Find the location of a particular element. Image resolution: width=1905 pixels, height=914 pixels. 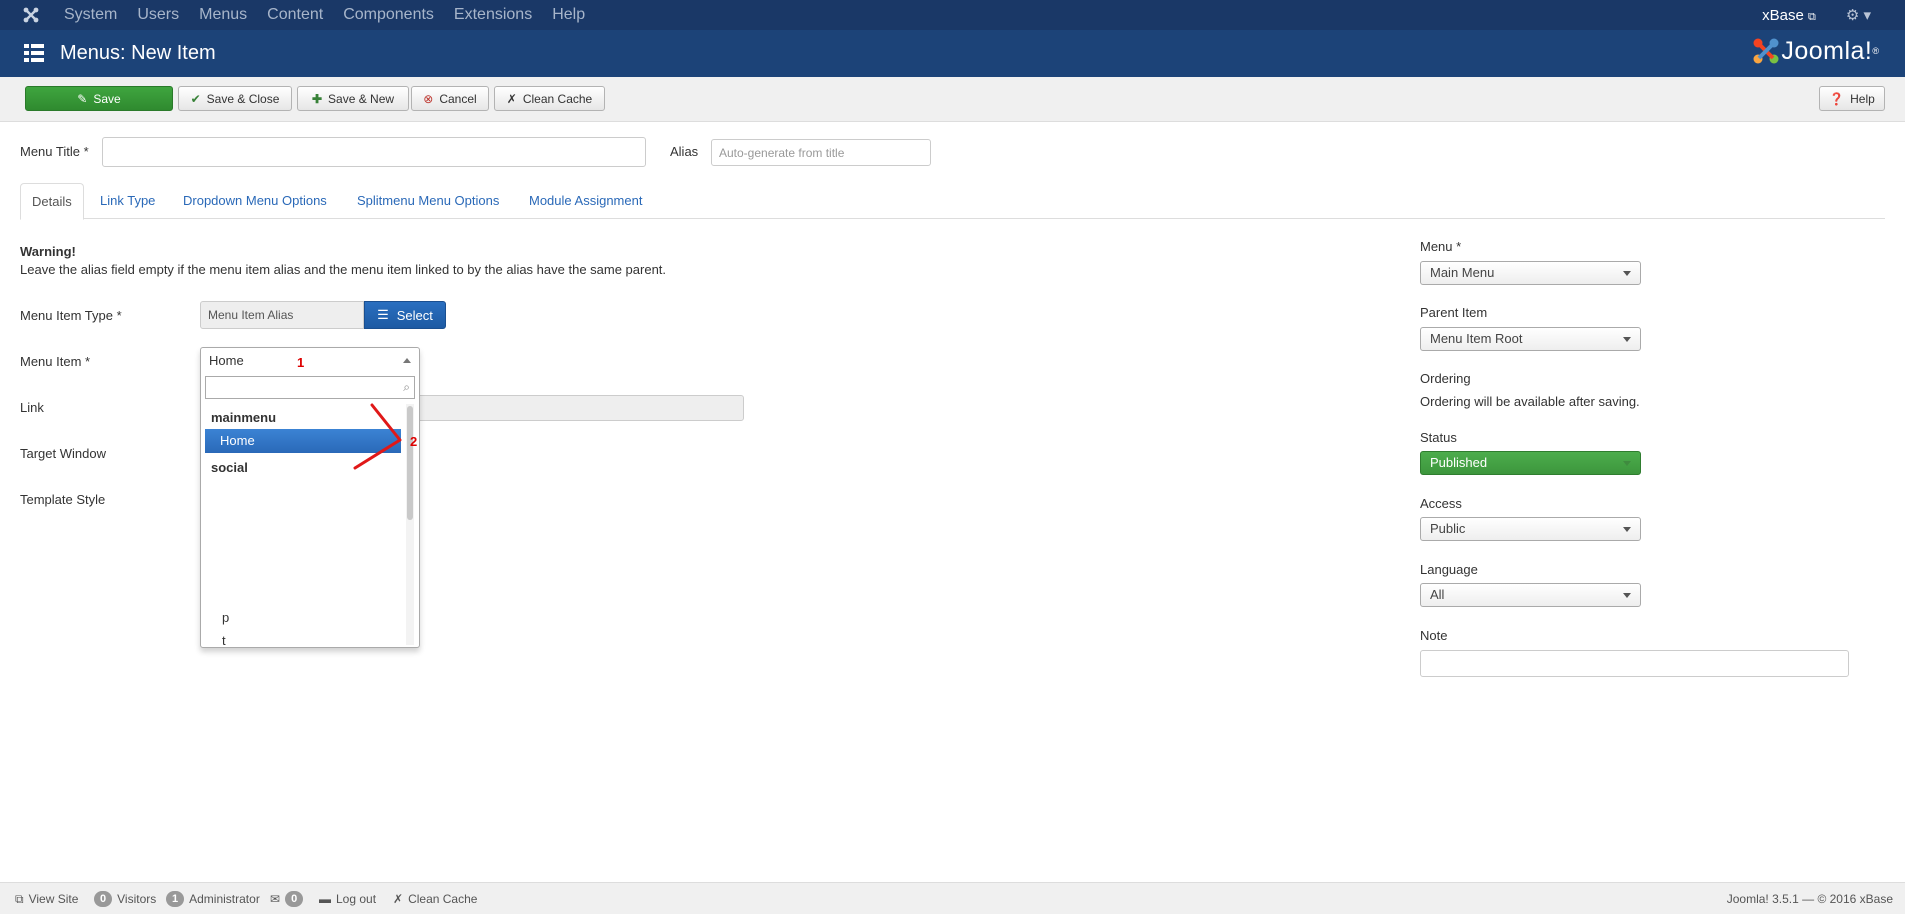

save-close-label: Save & Close is located at coordinates (243, 98).